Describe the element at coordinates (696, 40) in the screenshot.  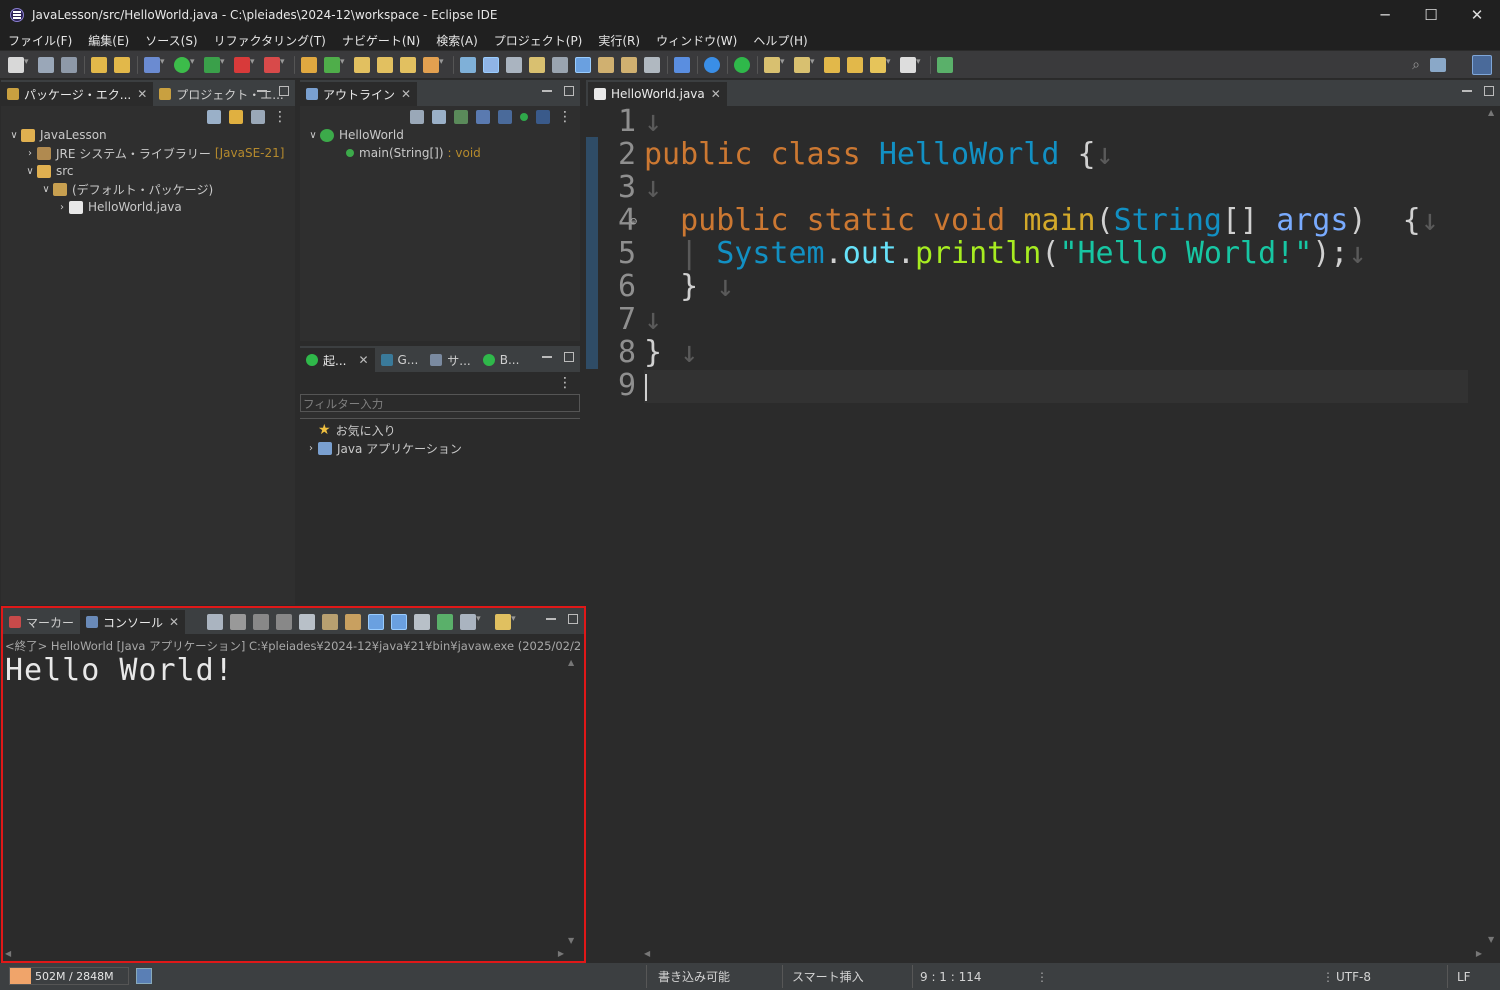
I see `menu-window: ウィンドウ(W)` at that location.